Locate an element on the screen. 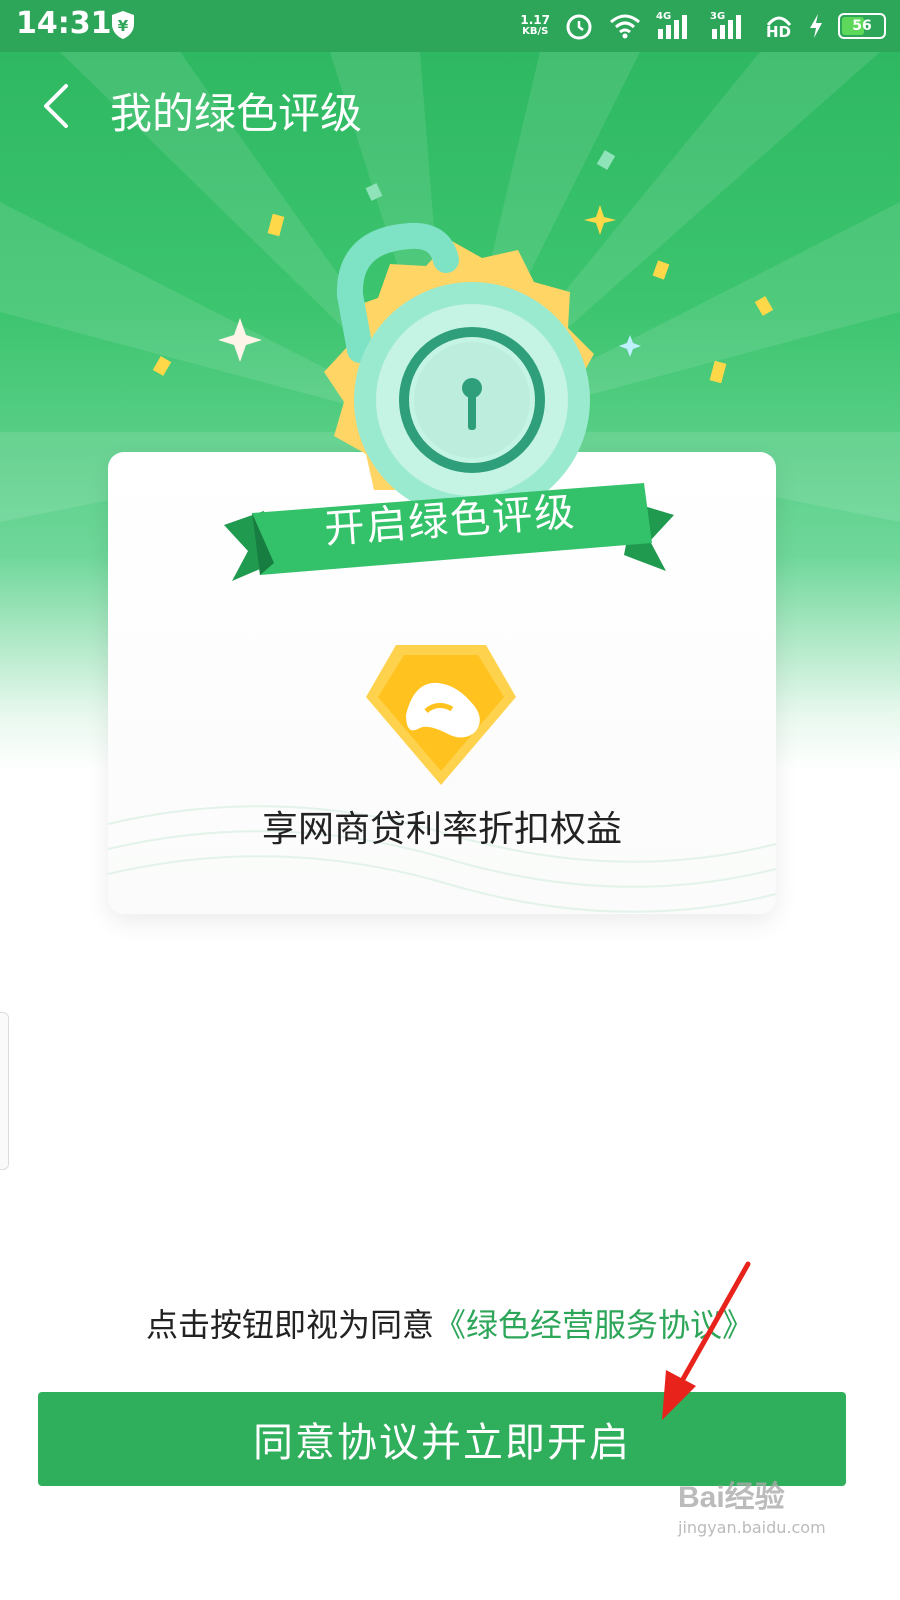  network-speed: 1.17 KB/S is located at coordinates (535, 25).